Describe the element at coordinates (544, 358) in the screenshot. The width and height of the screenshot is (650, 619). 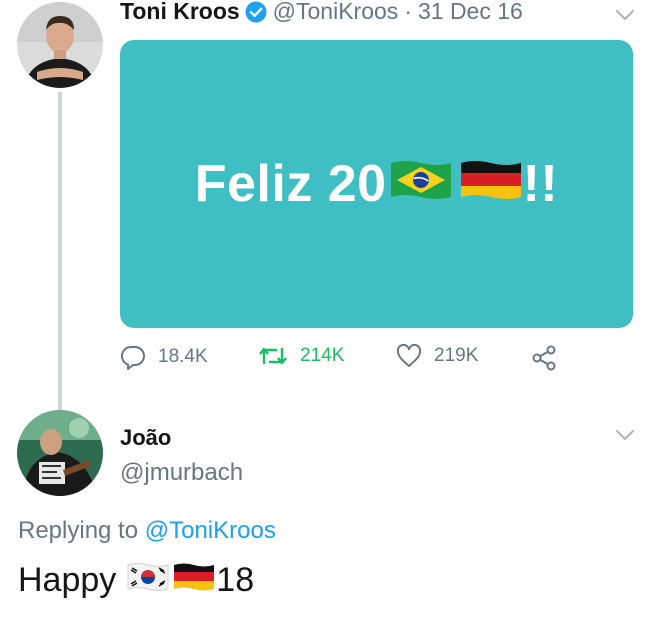
I see `share-icon` at that location.